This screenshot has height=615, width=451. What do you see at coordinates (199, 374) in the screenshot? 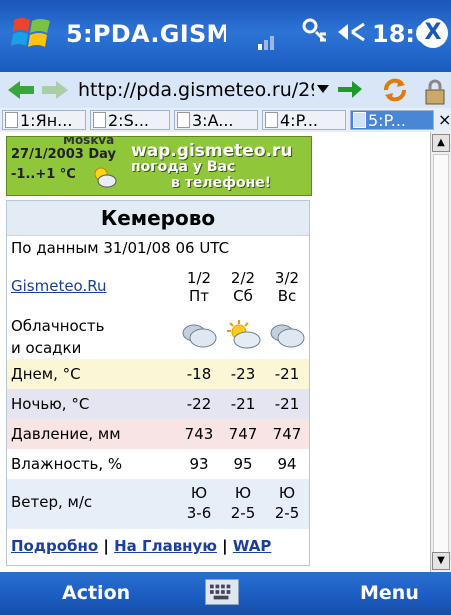
I see `cell: -18` at bounding box center [199, 374].